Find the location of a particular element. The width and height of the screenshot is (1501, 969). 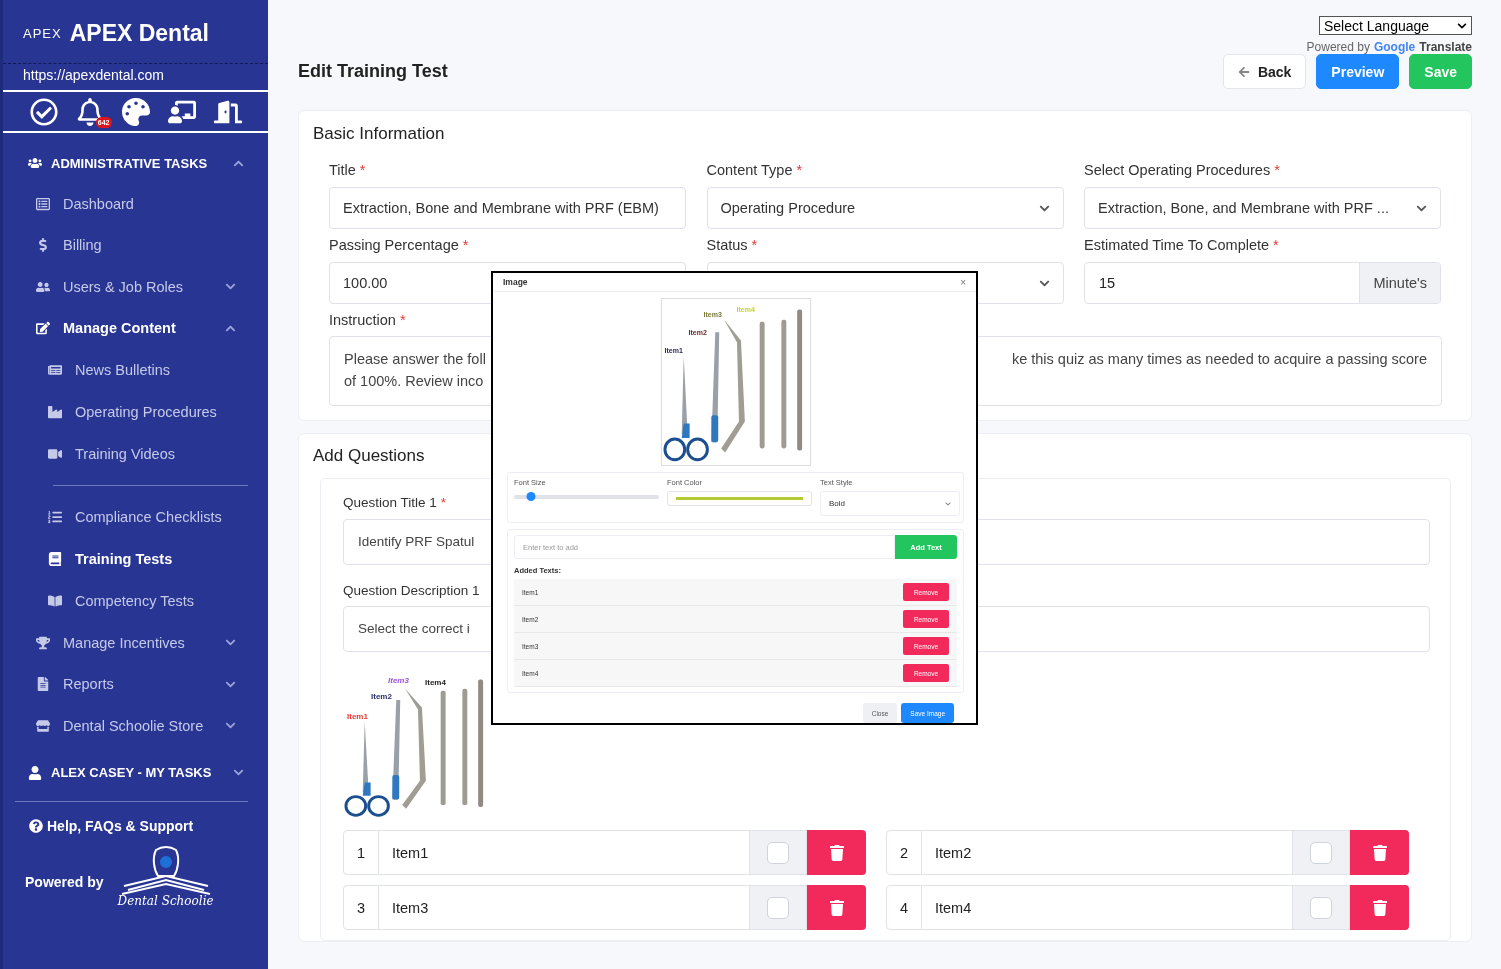

sidebar-item: Users & Job Roles is located at coordinates (135, 287).